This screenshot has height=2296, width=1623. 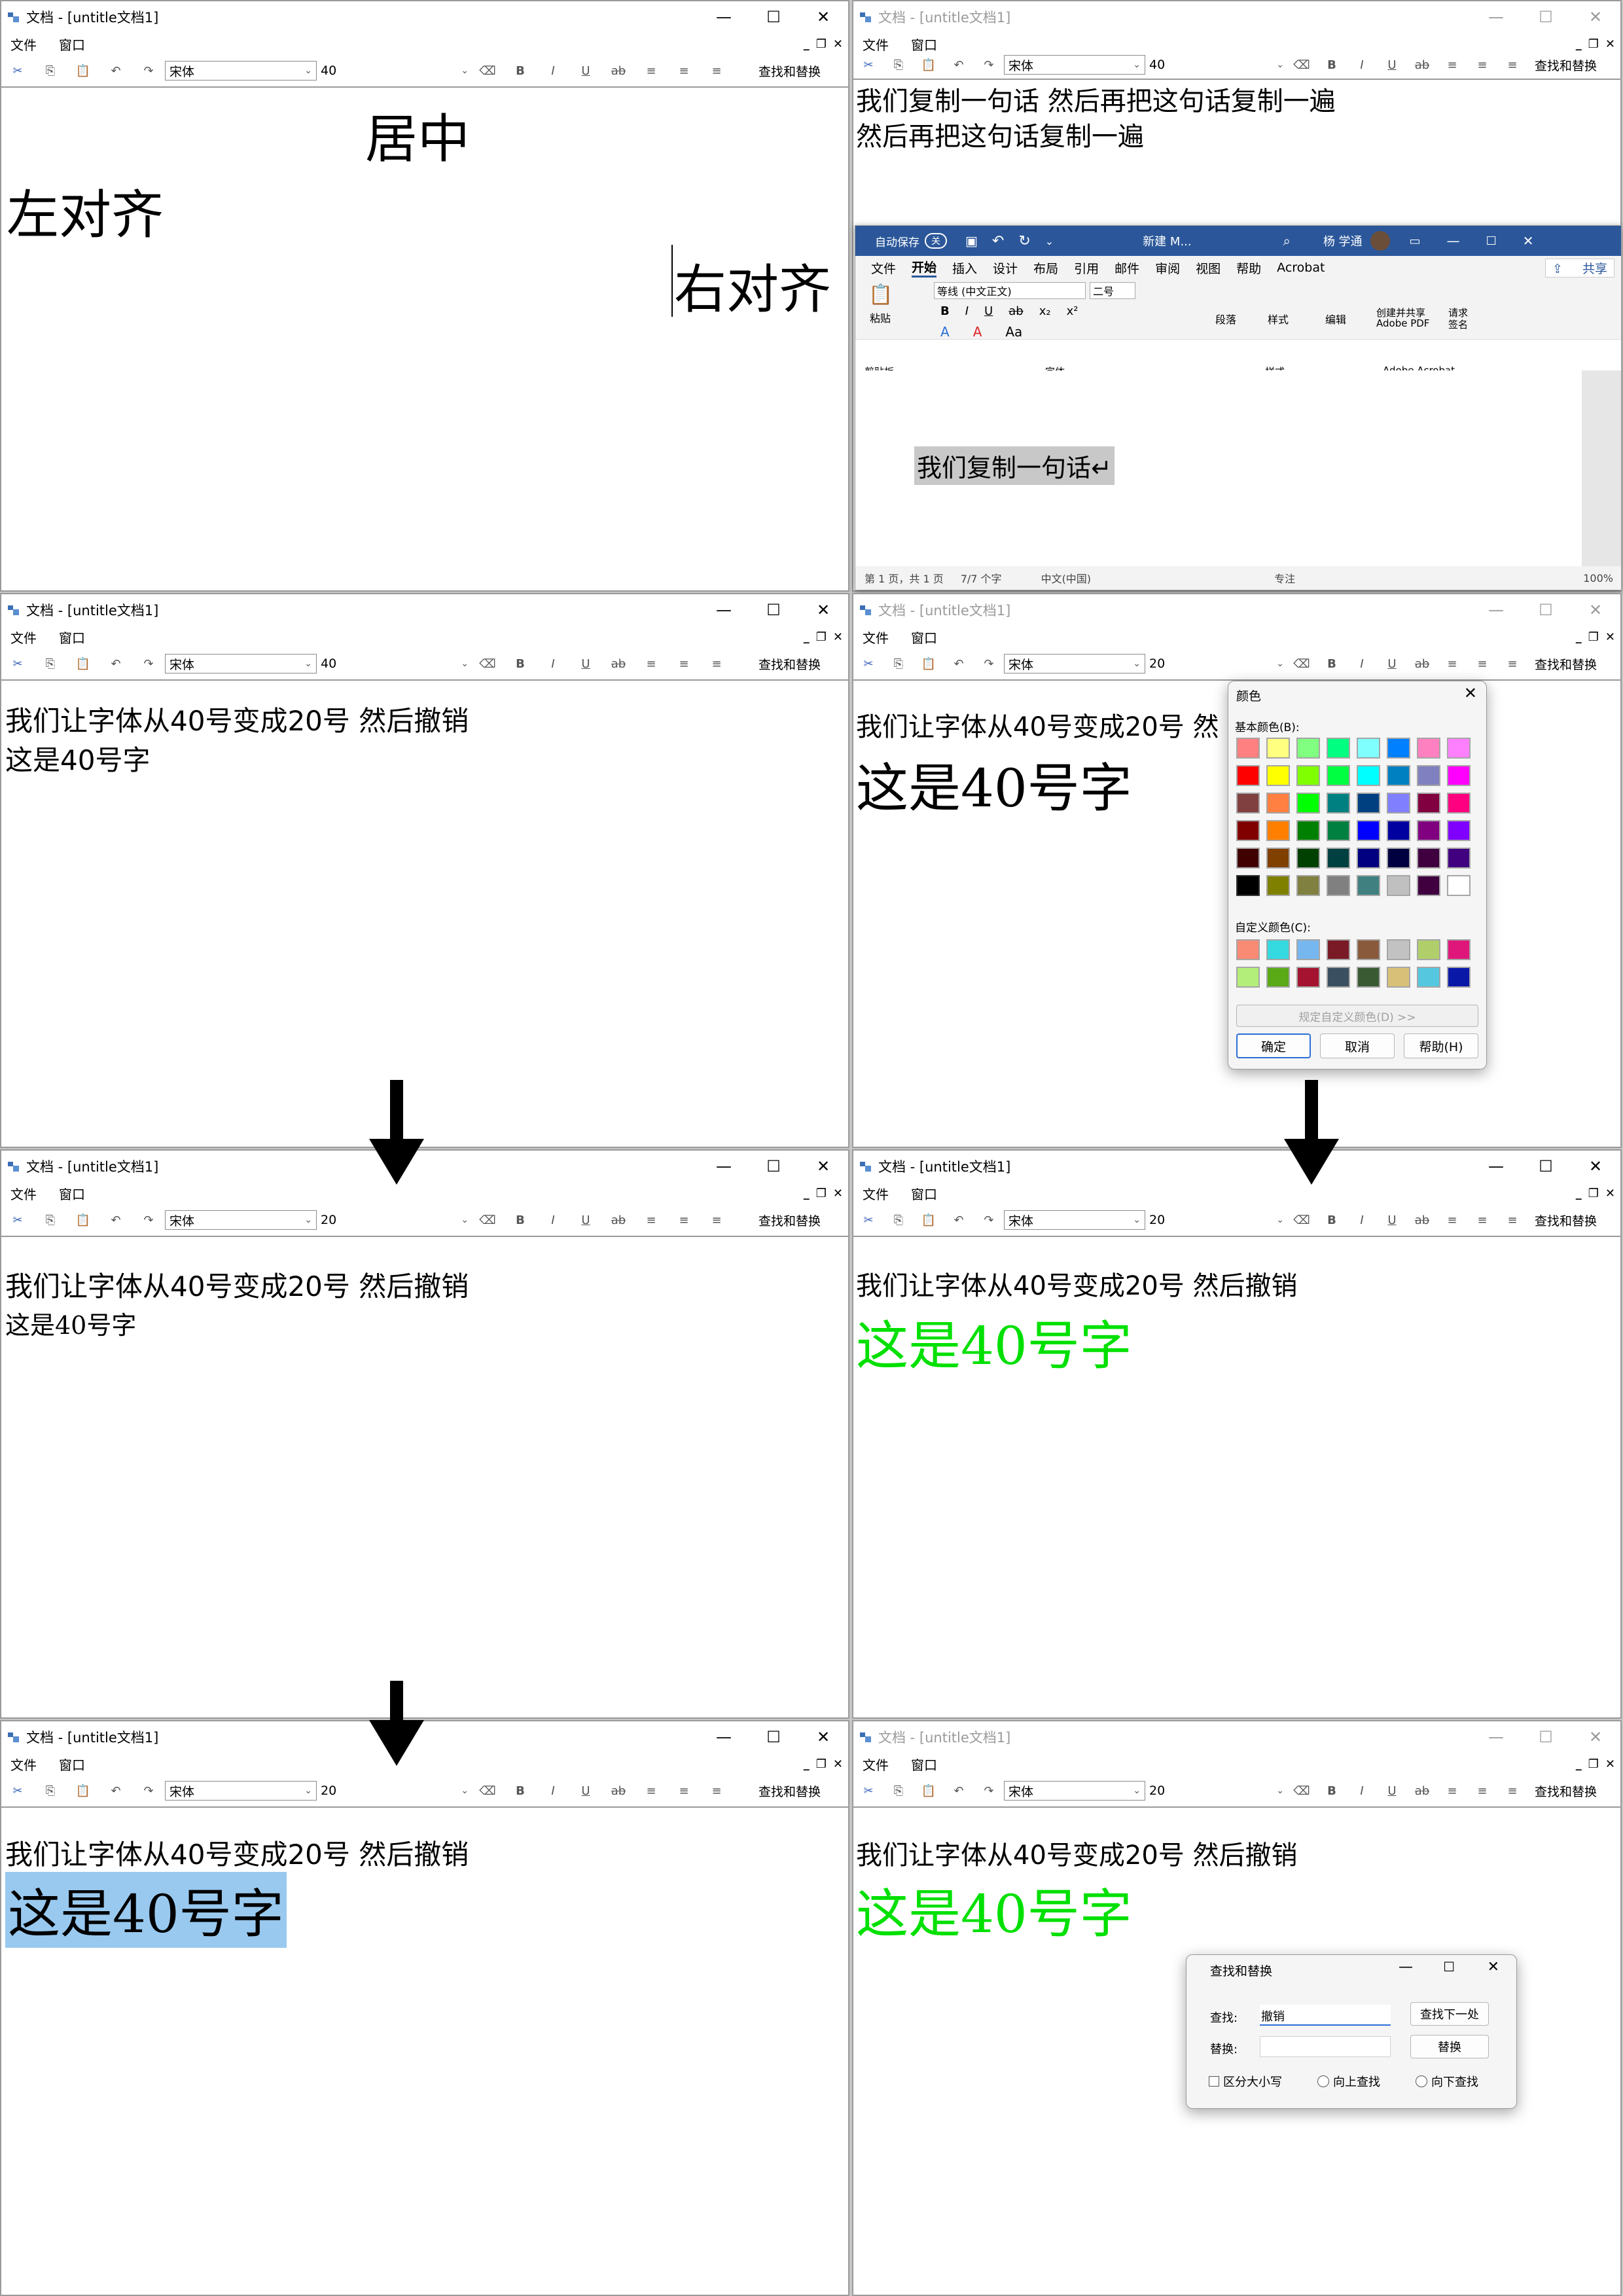 I want to click on editing-label: 编辑, so click(x=1335, y=319).